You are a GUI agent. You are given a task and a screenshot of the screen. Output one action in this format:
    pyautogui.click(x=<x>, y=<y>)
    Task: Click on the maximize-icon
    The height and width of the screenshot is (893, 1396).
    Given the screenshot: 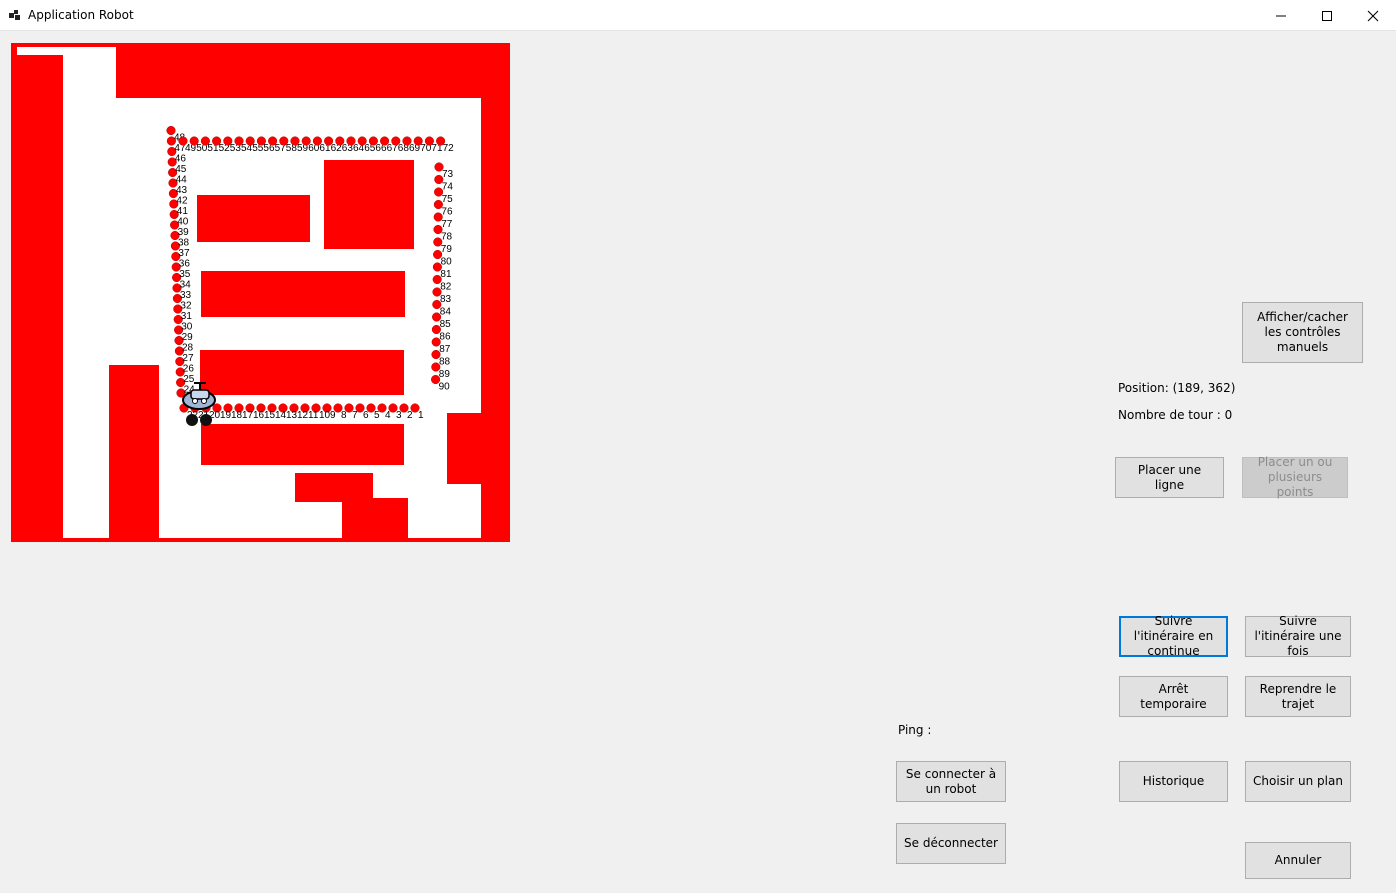 What is the action you would take?
    pyautogui.click(x=1327, y=16)
    